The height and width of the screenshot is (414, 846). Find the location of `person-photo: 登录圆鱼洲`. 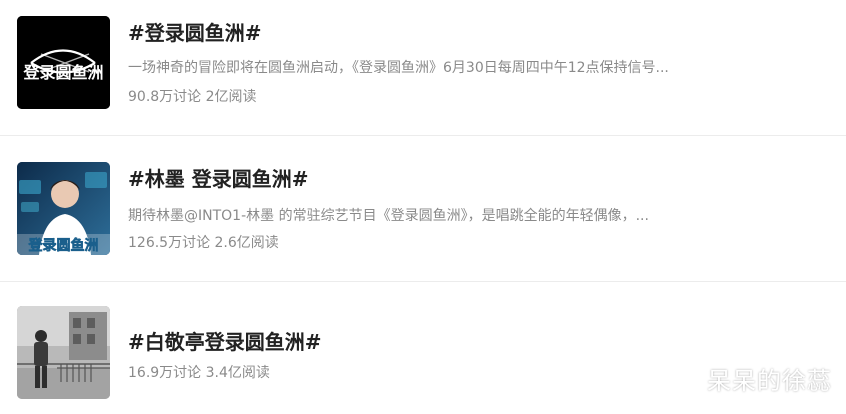

person-photo: 登录圆鱼洲 is located at coordinates (63, 208).